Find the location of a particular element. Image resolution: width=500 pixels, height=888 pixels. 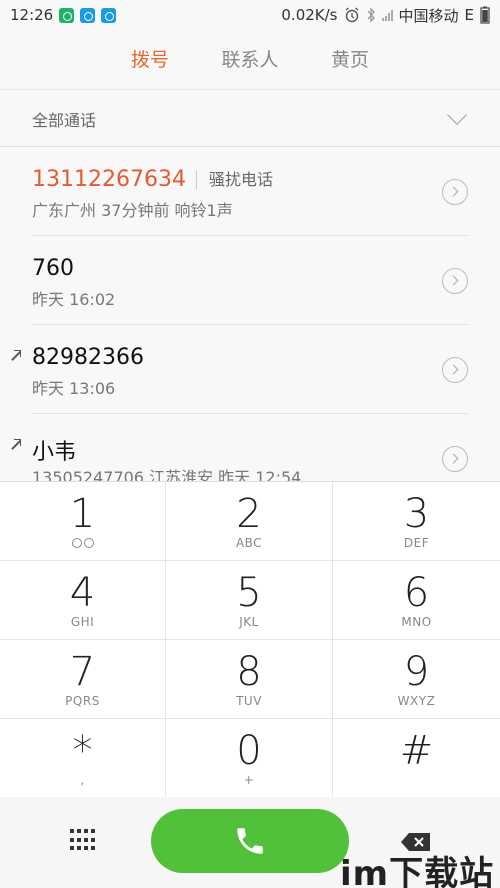

key-4: 4 GHI is located at coordinates (83, 600).